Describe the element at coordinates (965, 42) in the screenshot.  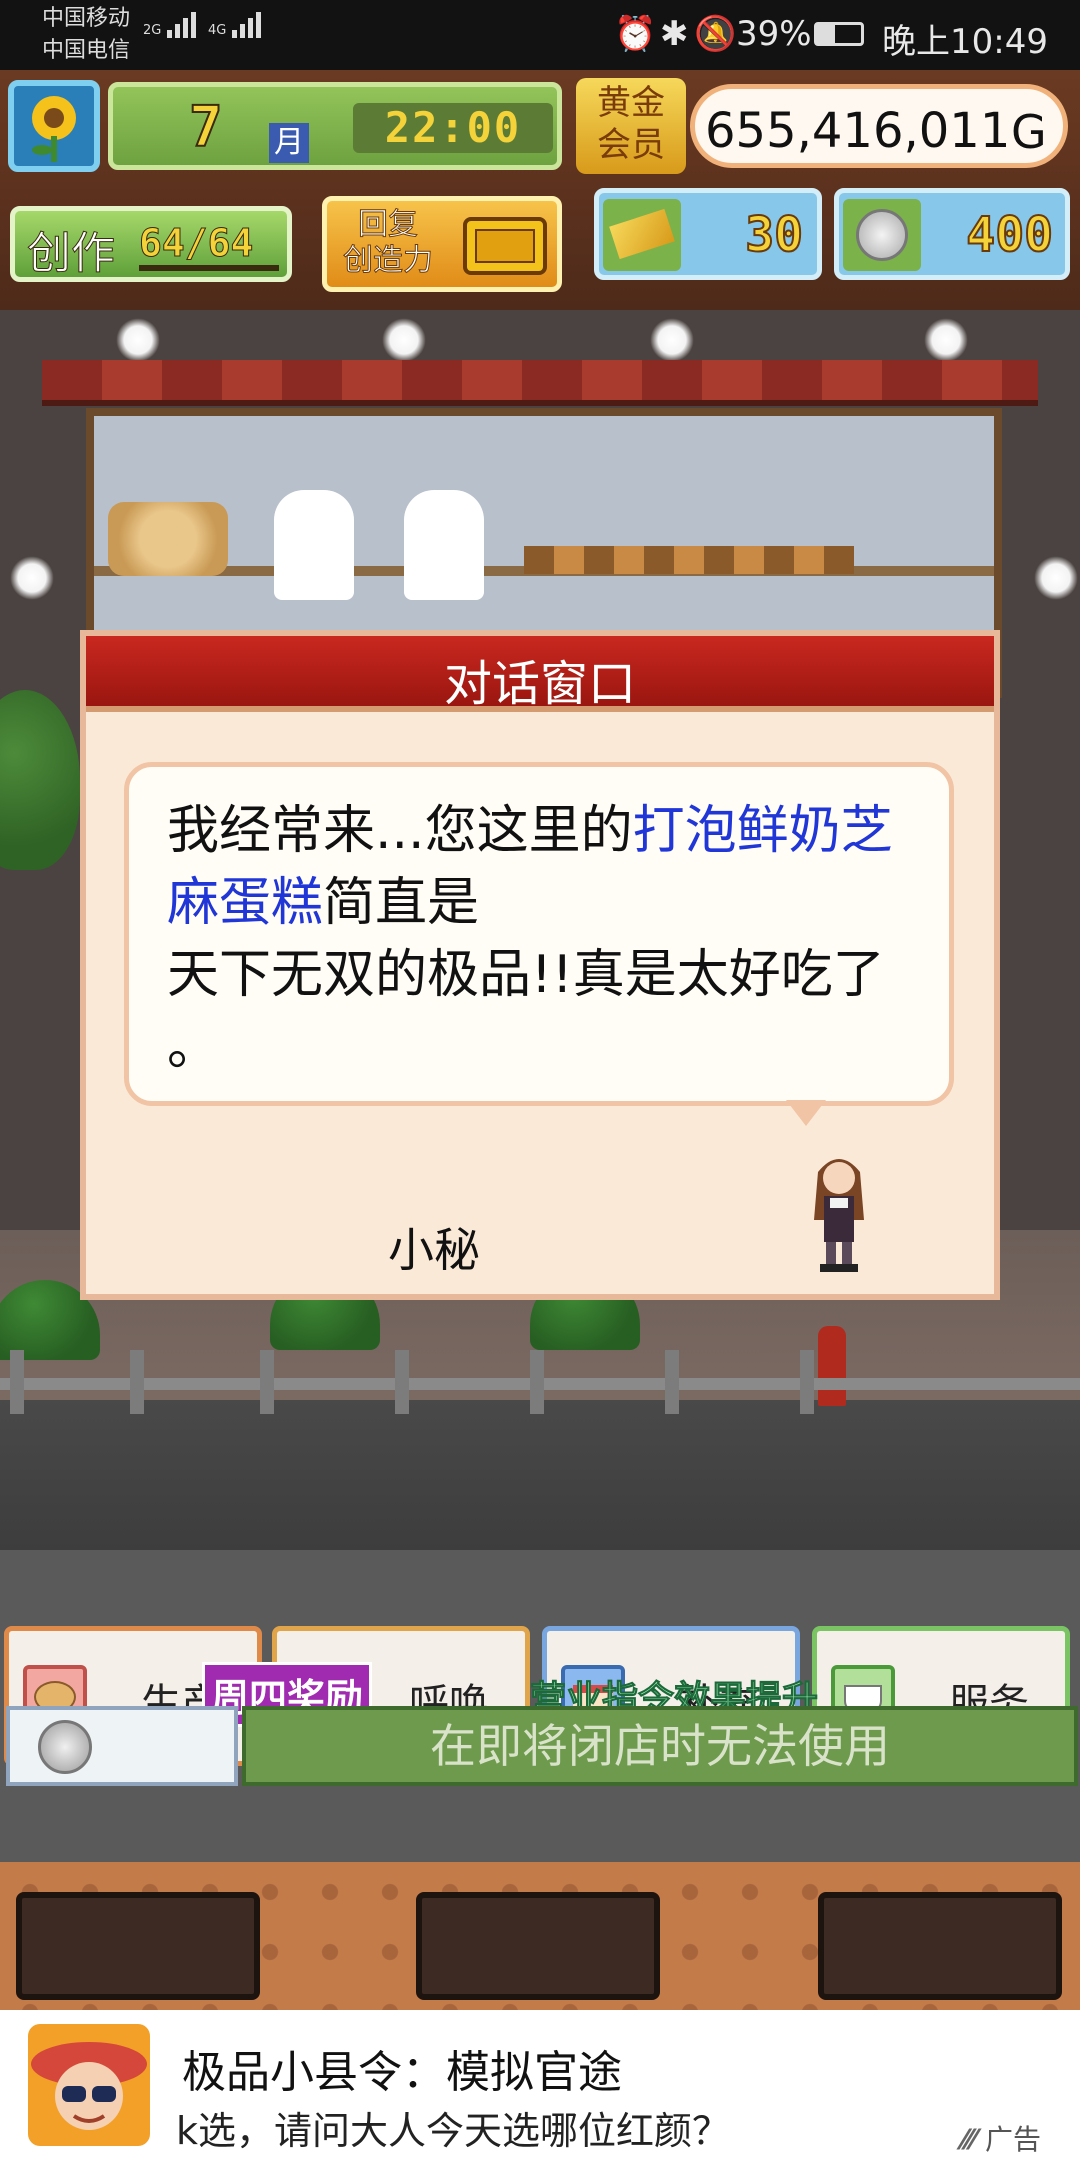
I see `clock: 晚上10:49` at that location.